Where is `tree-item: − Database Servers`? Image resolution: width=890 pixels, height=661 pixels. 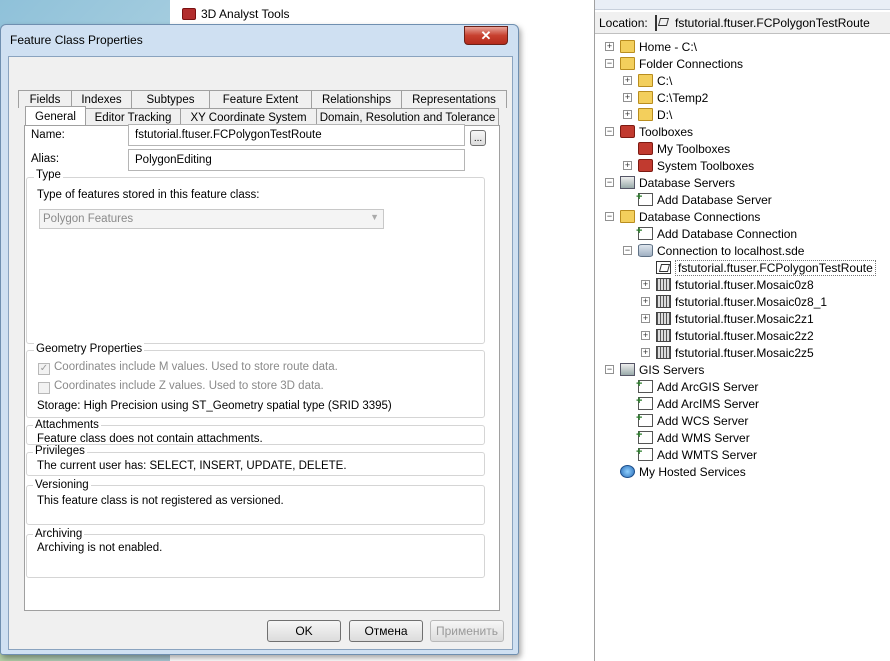
tree-item: − Database Servers is located at coordinates (670, 182).